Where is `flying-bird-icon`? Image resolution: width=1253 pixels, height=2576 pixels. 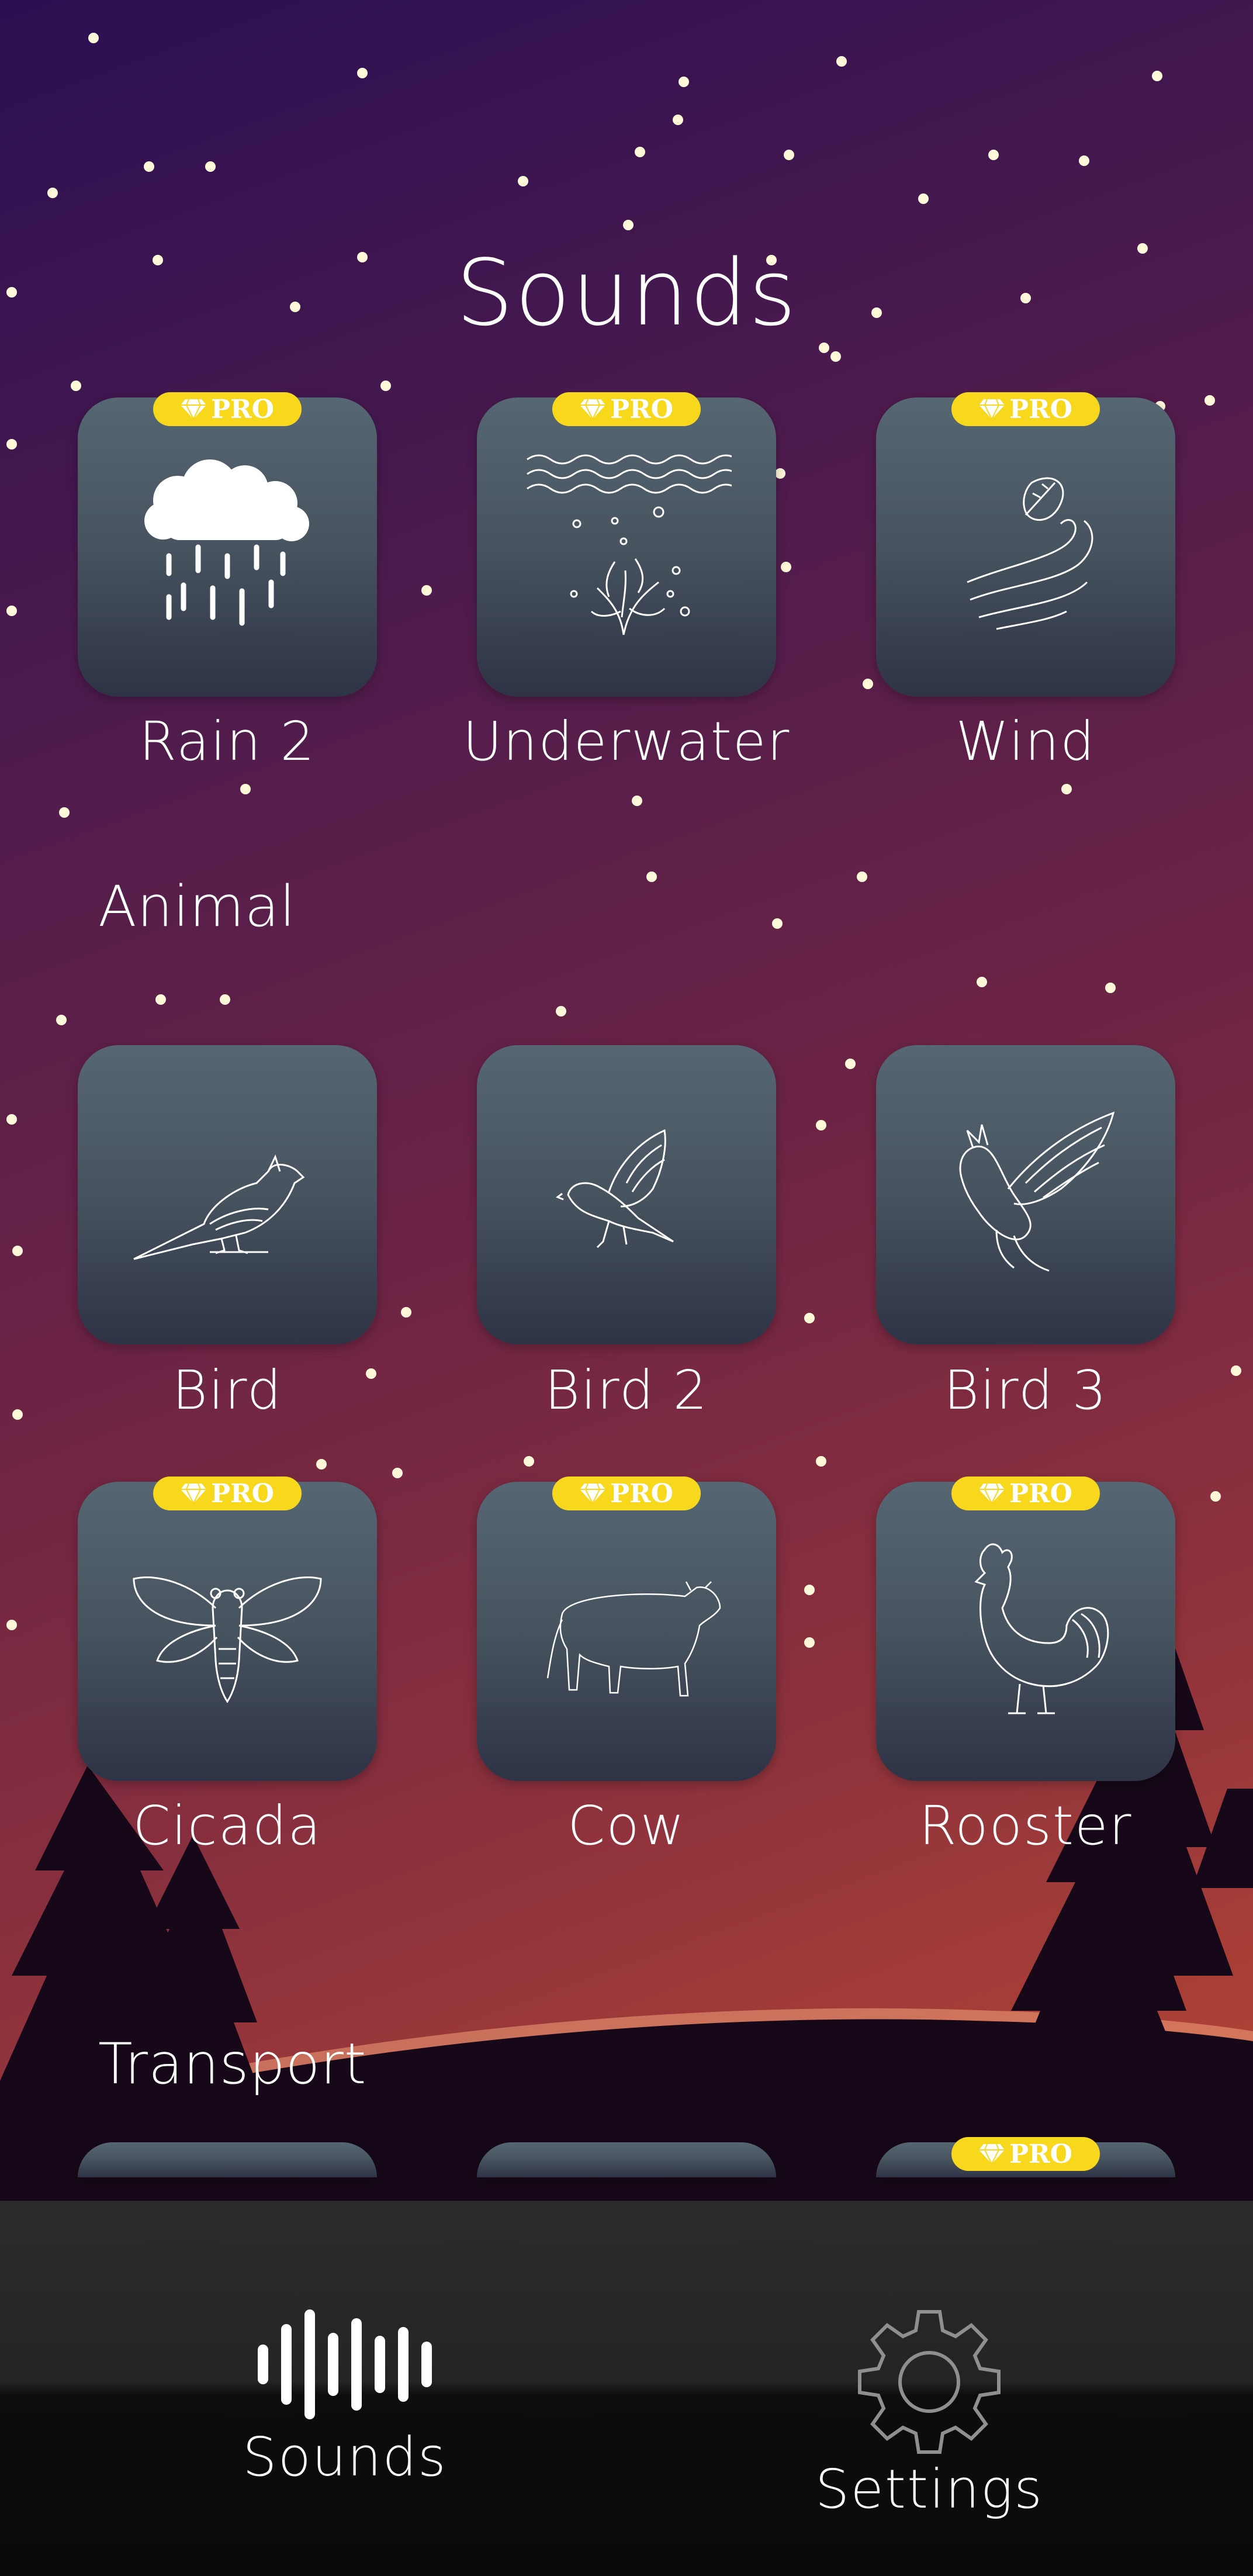 flying-bird-icon is located at coordinates (614, 1189).